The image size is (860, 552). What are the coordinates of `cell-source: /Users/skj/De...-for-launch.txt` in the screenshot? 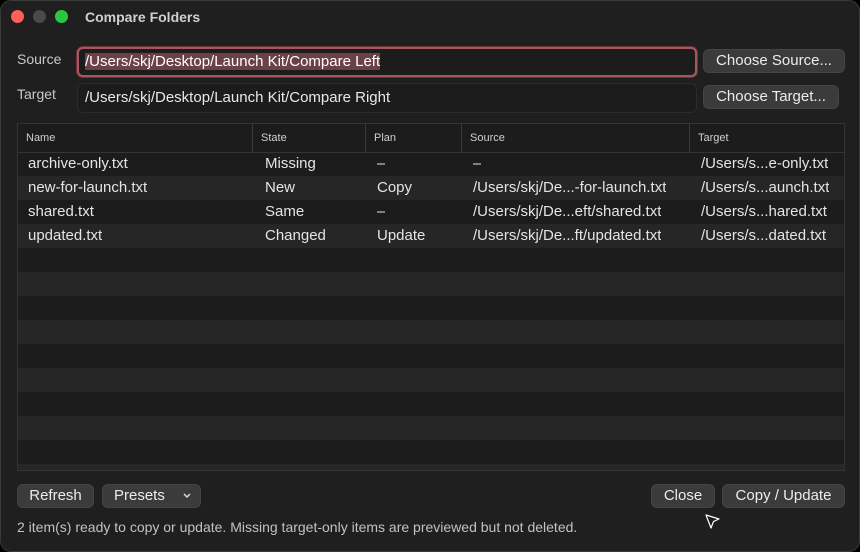 It's located at (570, 187).